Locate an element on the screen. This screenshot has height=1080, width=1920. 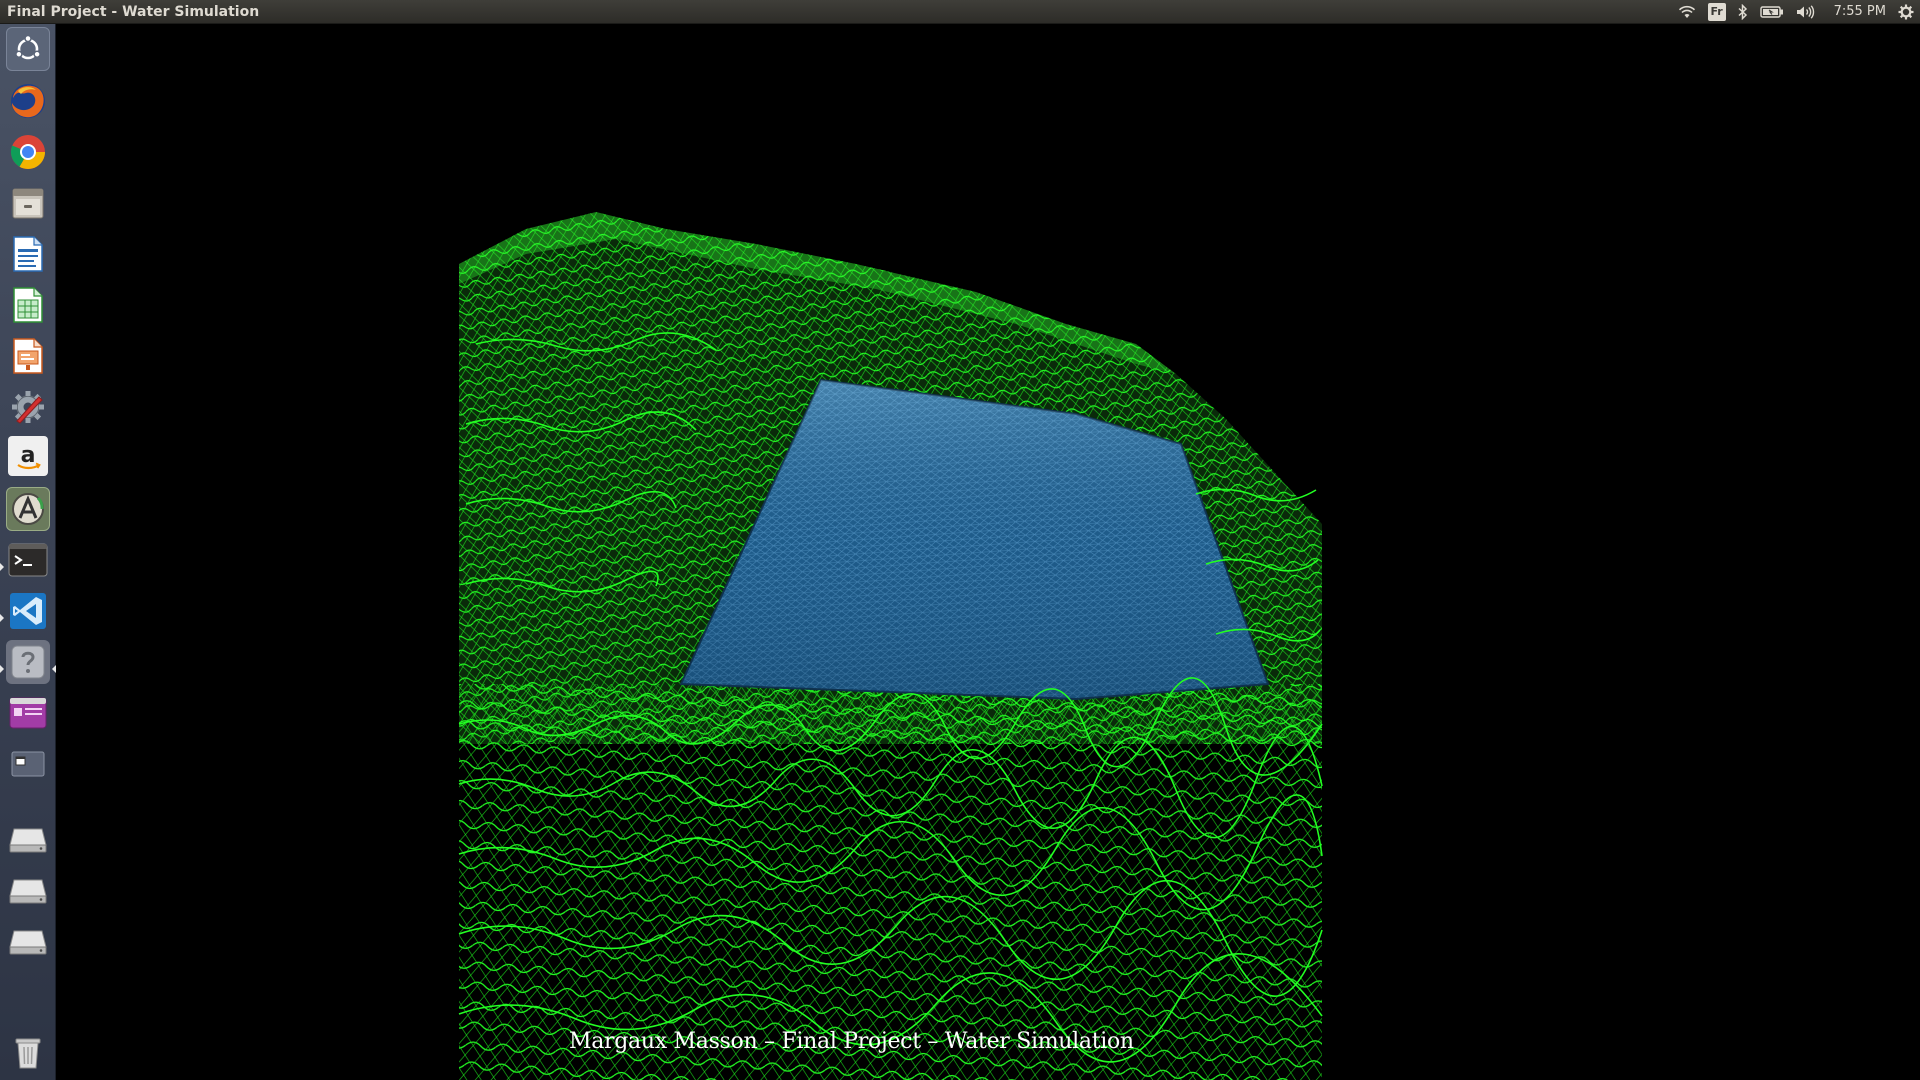
software-updater-launcher is located at coordinates (28, 509).